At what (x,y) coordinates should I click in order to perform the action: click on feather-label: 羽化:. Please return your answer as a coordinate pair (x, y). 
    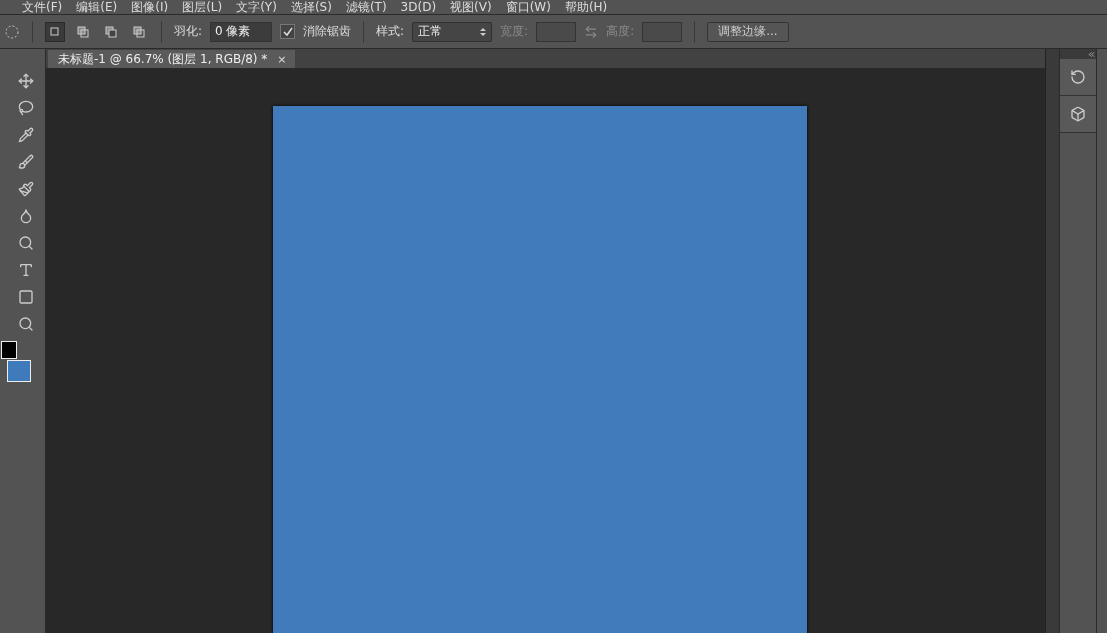
    Looking at the image, I should click on (188, 31).